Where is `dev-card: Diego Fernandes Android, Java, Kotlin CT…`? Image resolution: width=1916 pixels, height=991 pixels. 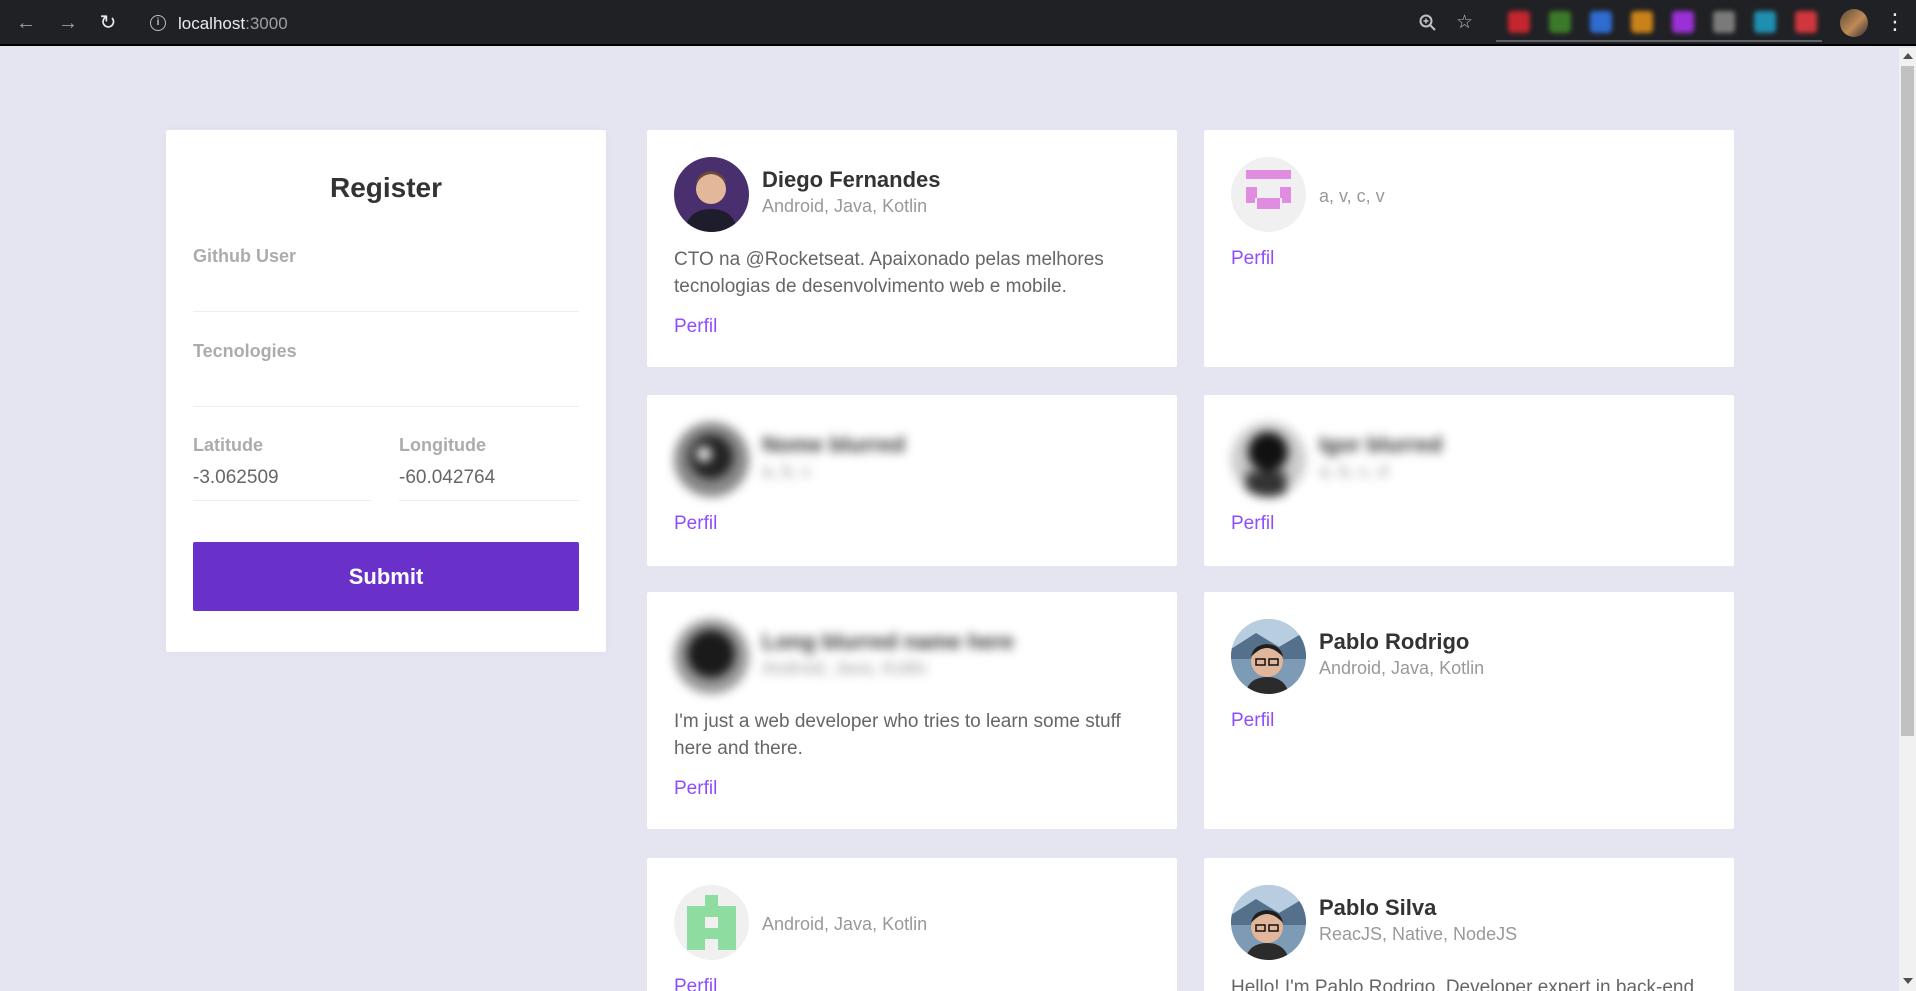
dev-card: Diego Fernandes Android, Java, Kotlin CT… is located at coordinates (912, 248).